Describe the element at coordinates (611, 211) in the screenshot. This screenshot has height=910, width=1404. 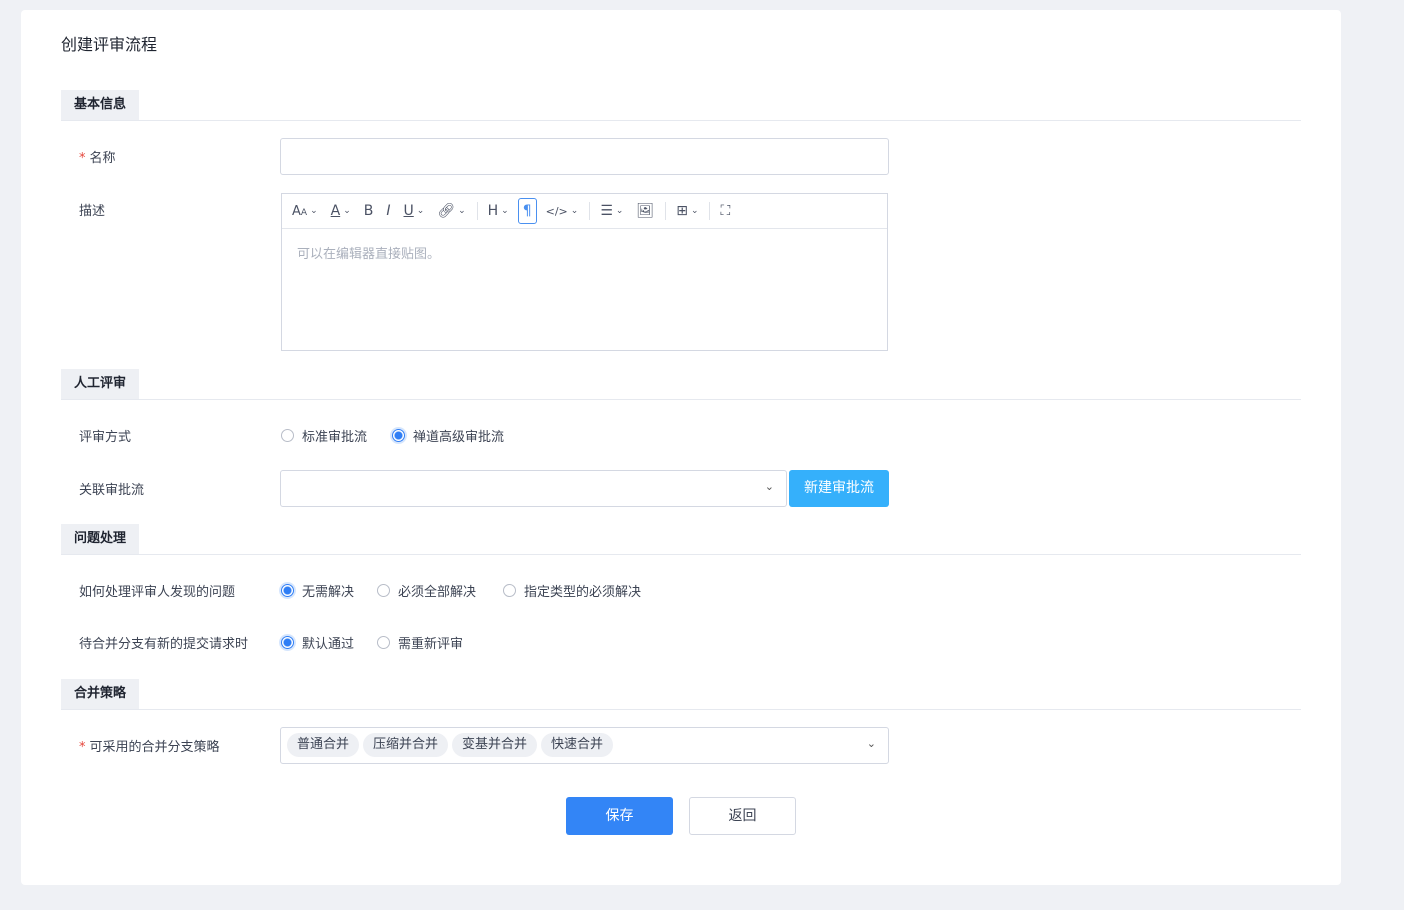
I see `list-icon: ☰ ⌄` at that location.